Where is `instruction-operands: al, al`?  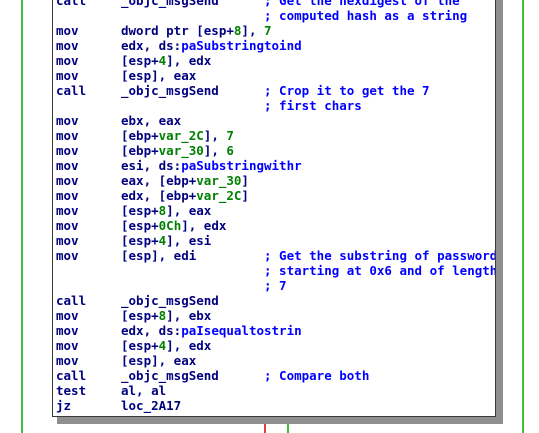 instruction-operands: al, al is located at coordinates (143, 390).